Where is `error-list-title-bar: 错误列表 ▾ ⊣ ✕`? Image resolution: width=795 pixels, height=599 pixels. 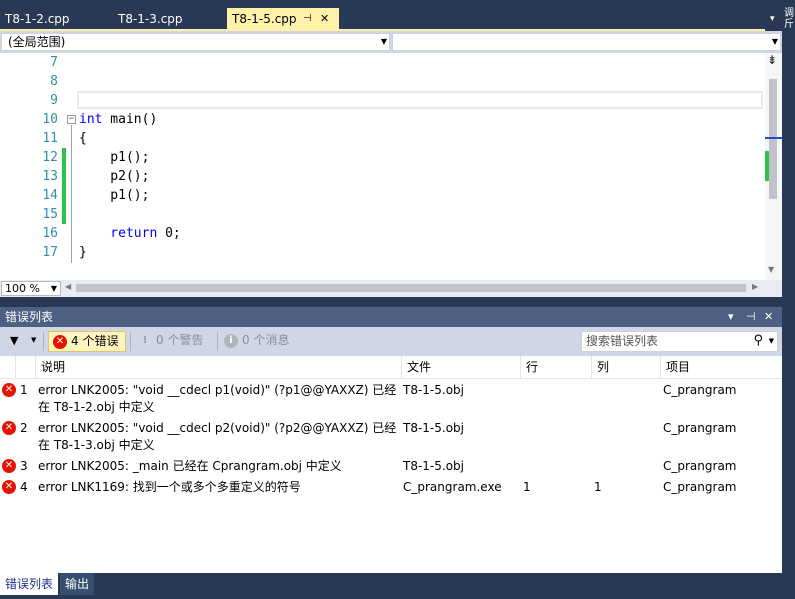 error-list-title-bar: 错误列表 ▾ ⊣ ✕ is located at coordinates (391, 317).